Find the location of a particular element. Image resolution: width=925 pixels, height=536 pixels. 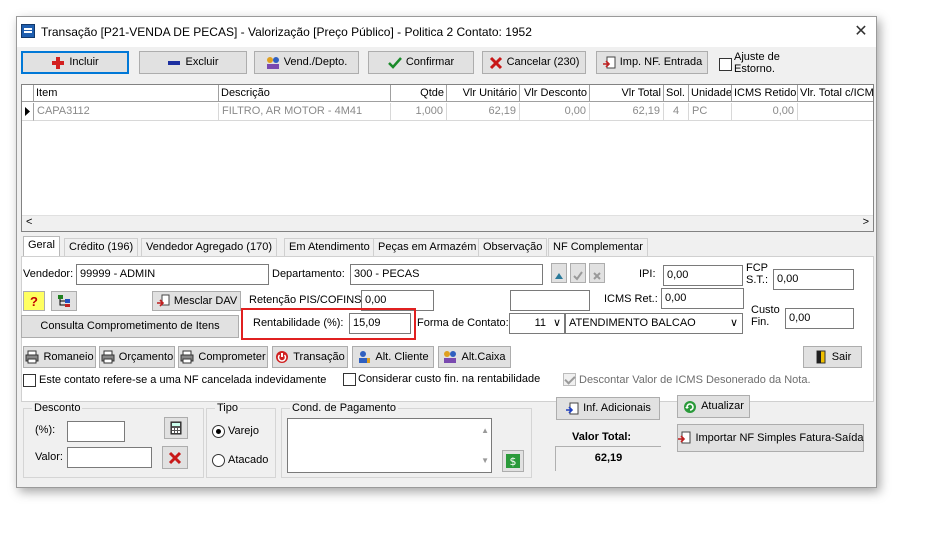

tab-geral: Geral is located at coordinates (41, 246).